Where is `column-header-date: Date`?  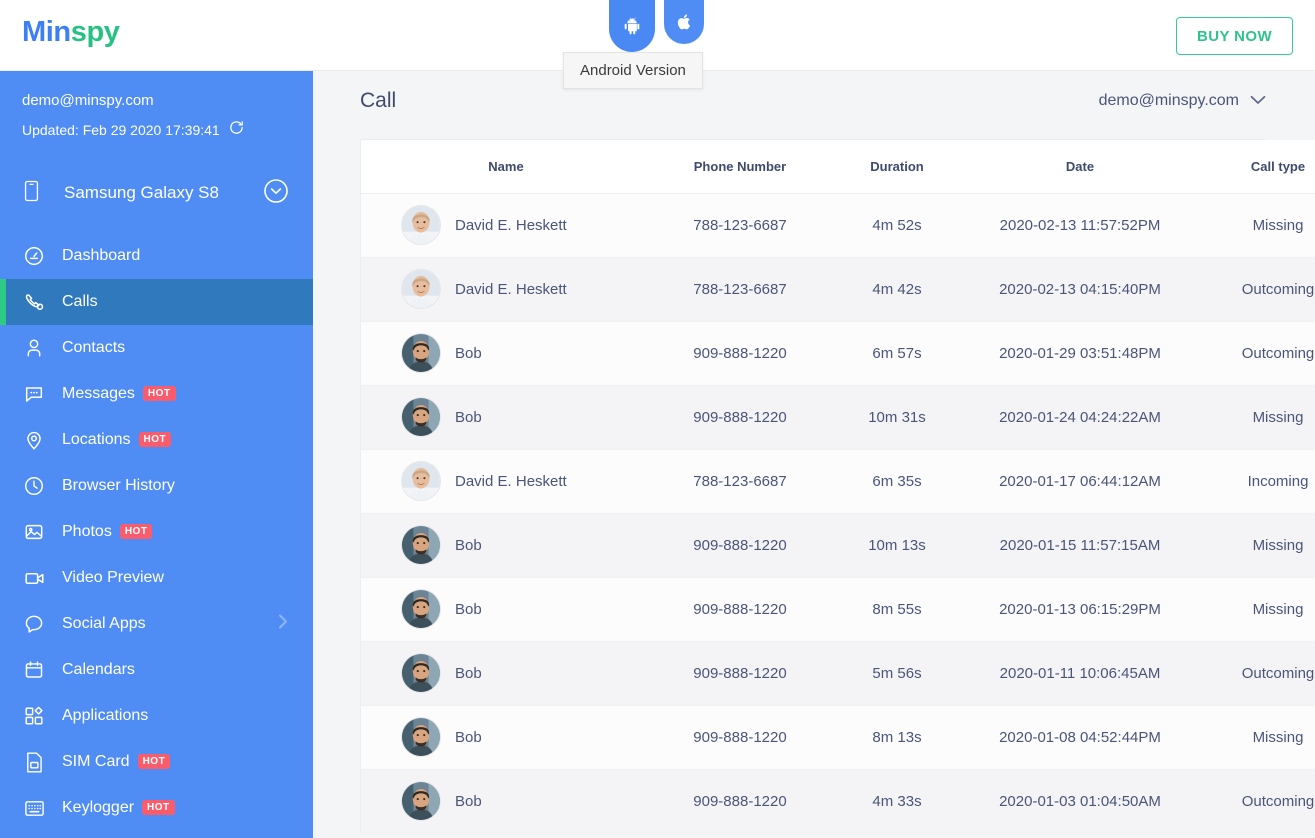
column-header-date: Date is located at coordinates (1080, 167).